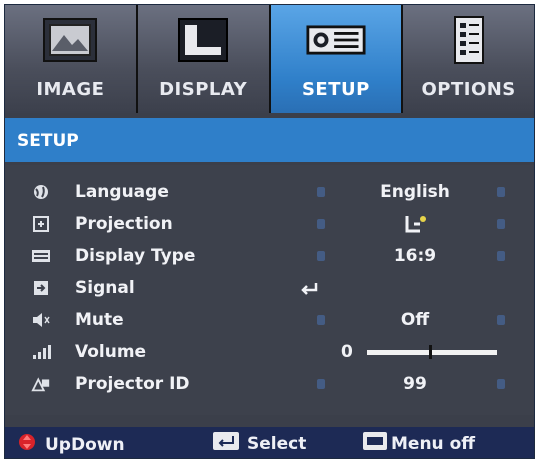 This screenshot has height=462, width=539. I want to click on projection-icon, so click(41, 224).